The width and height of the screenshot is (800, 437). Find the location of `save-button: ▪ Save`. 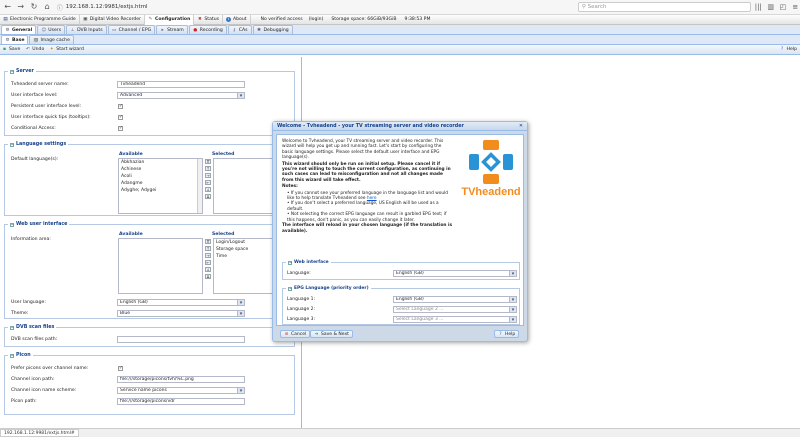

save-button: ▪ Save is located at coordinates (11, 49).